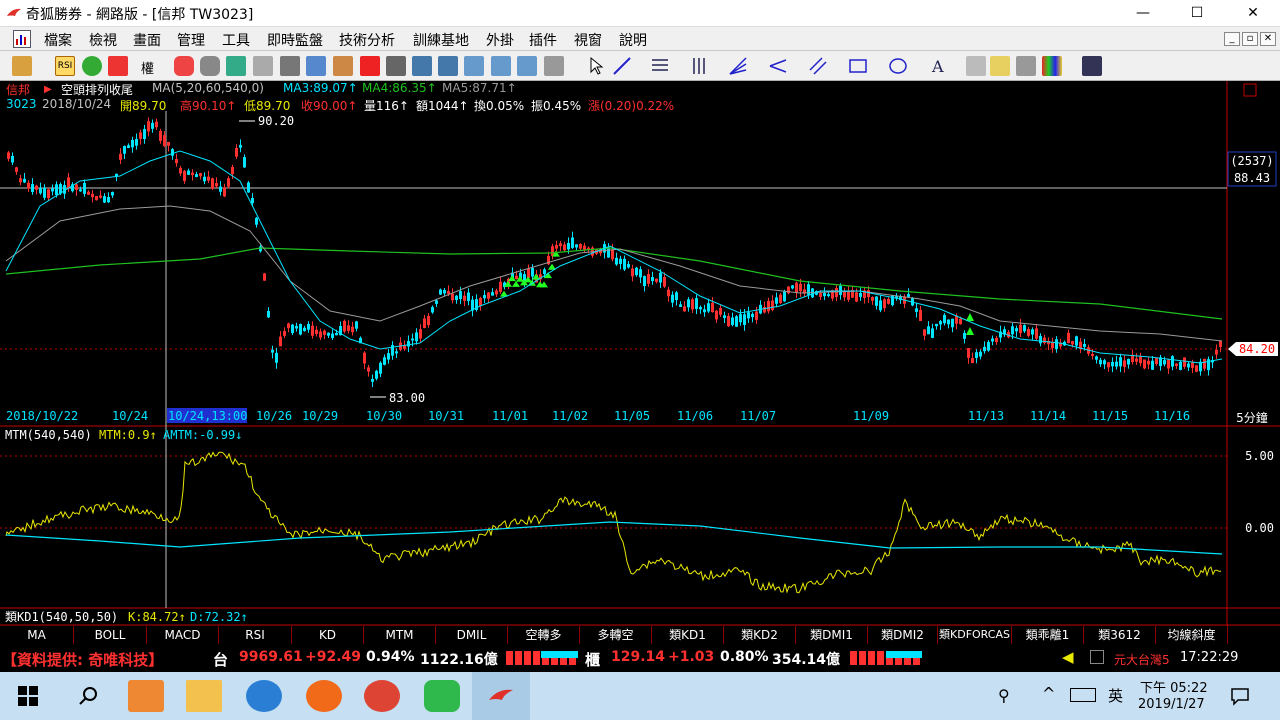 This screenshot has width=1280, height=720. What do you see at coordinates (1092, 66) in the screenshot?
I see `save-icon` at bounding box center [1092, 66].